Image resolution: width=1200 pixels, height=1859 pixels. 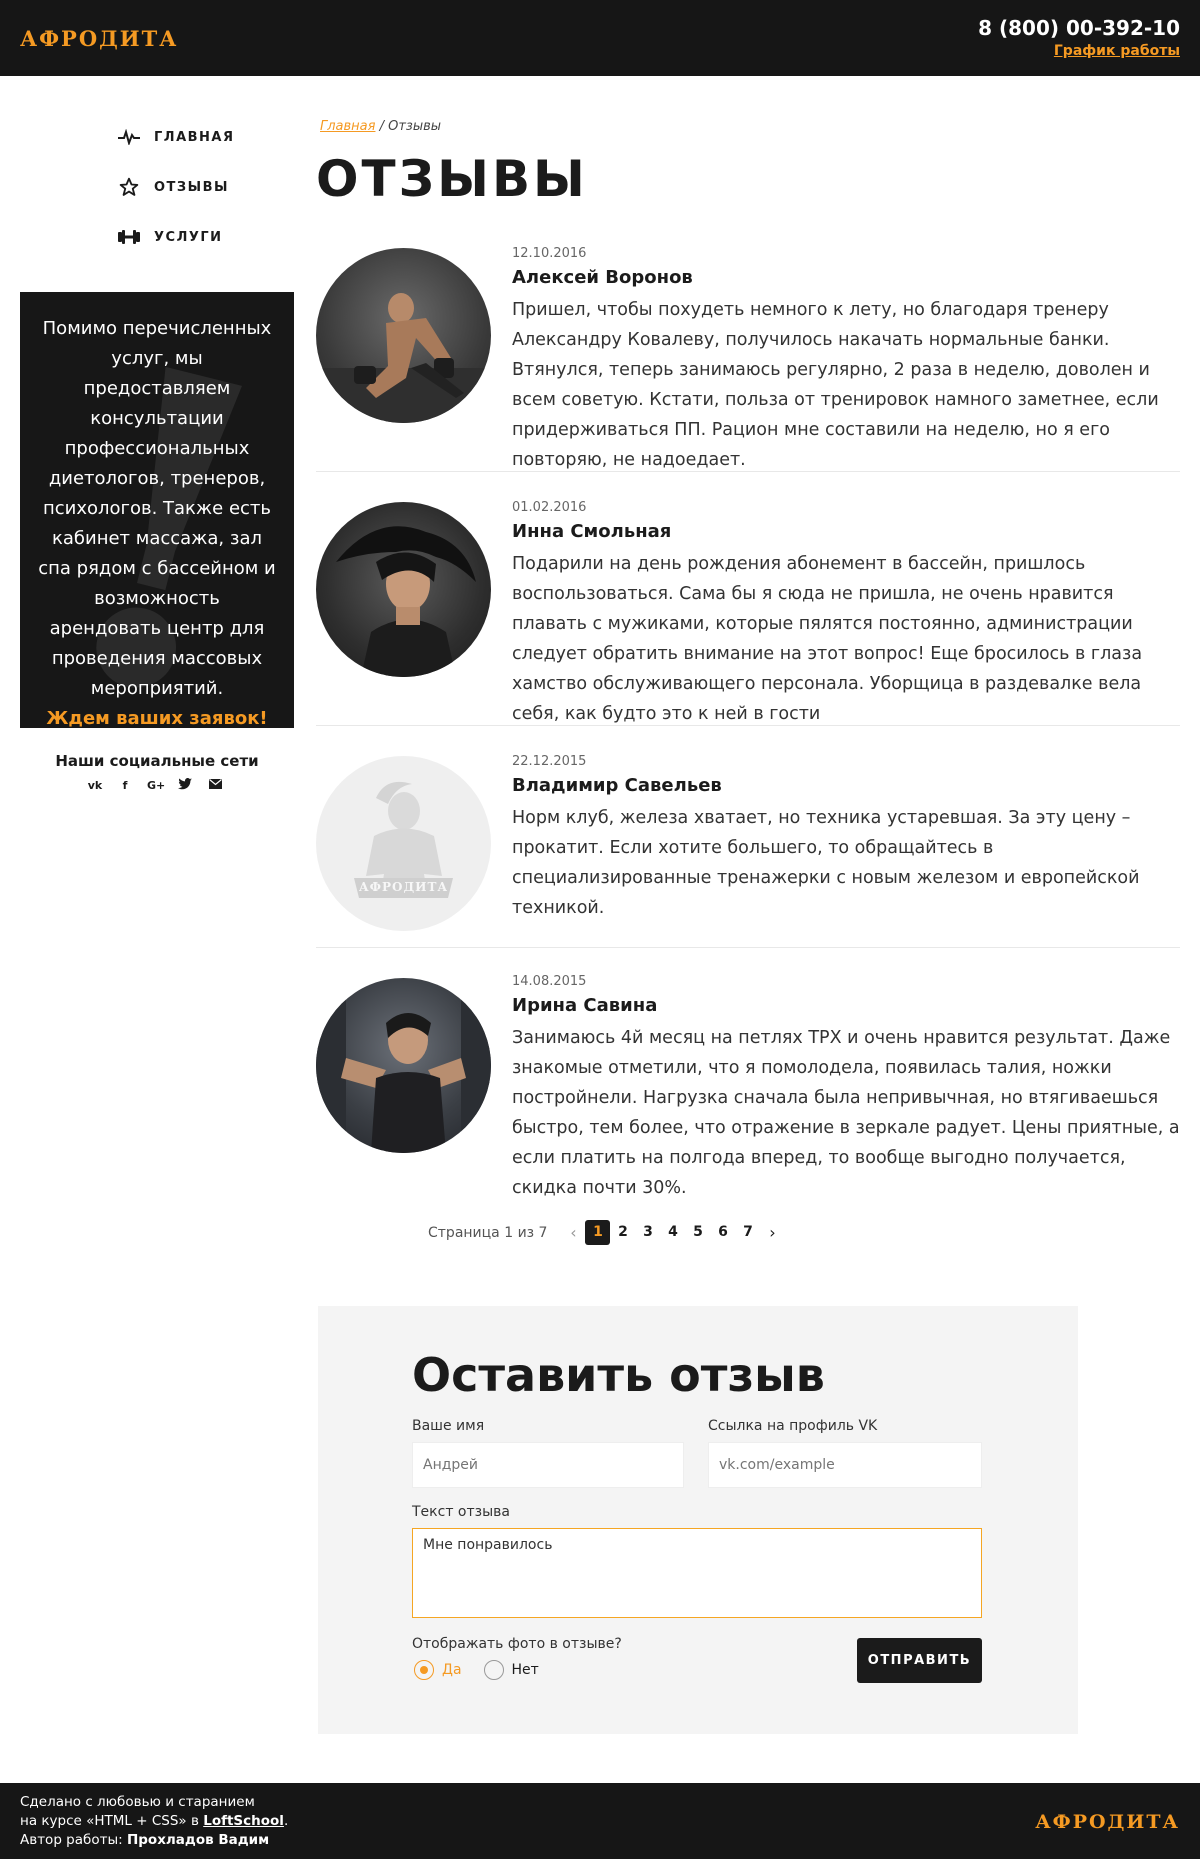 I want to click on promo-cta: Ждем ваших заявок!, so click(x=157, y=718).